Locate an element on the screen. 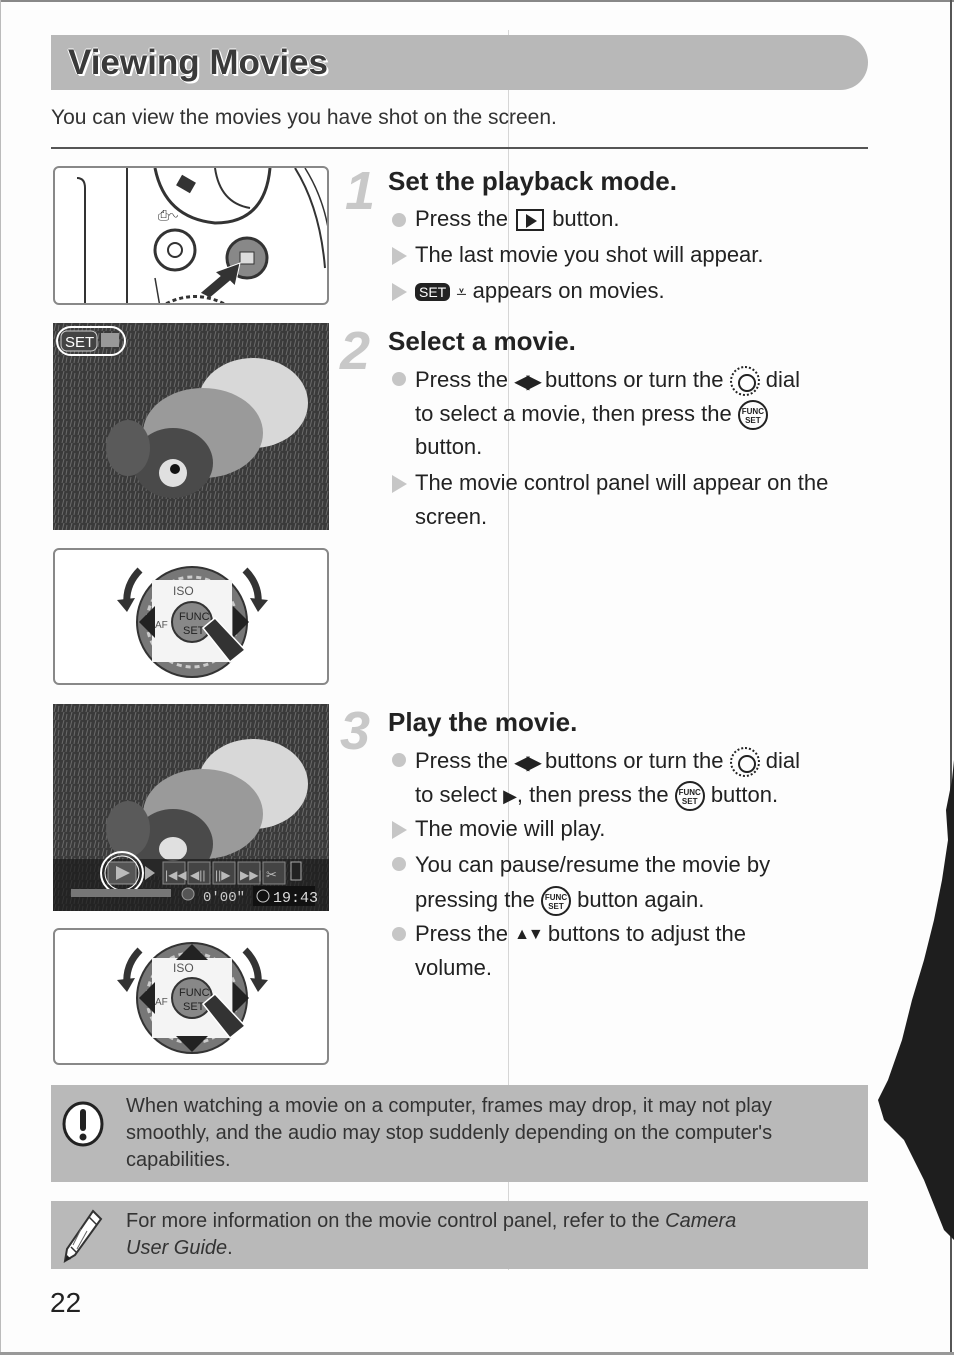 This screenshot has width=954, height=1355. line-text: button again. is located at coordinates (641, 899).